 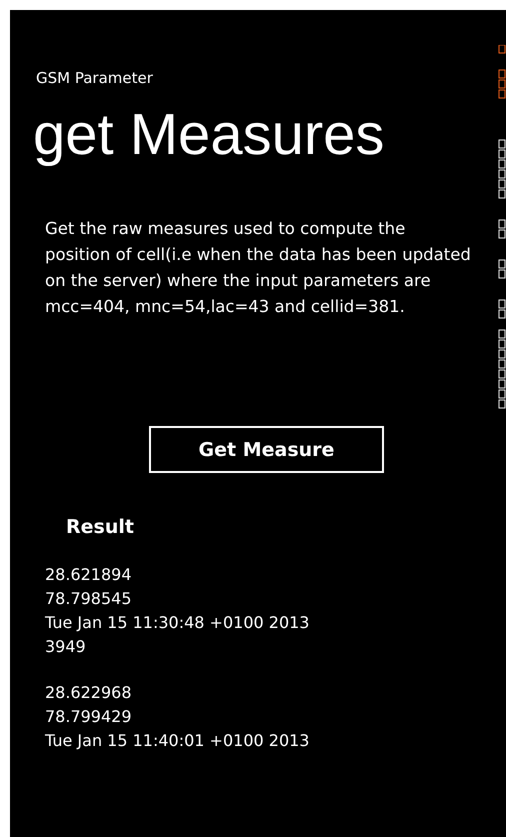 I want to click on result-line: Tue Jan 15 11:30:48 +0100 2013, so click(x=177, y=623).